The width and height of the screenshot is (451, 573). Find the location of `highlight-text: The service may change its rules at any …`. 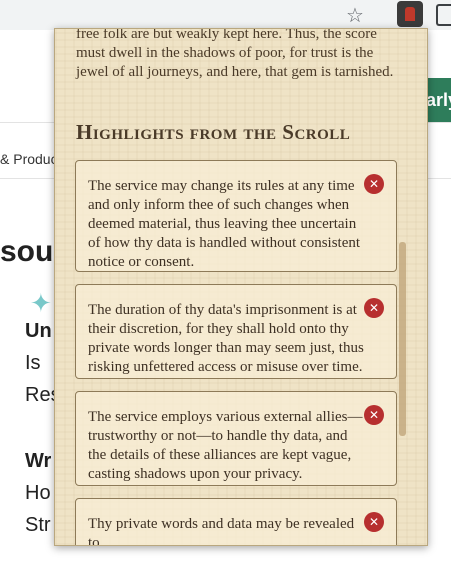

highlight-text: The service may change its rules at any … is located at coordinates (224, 224).